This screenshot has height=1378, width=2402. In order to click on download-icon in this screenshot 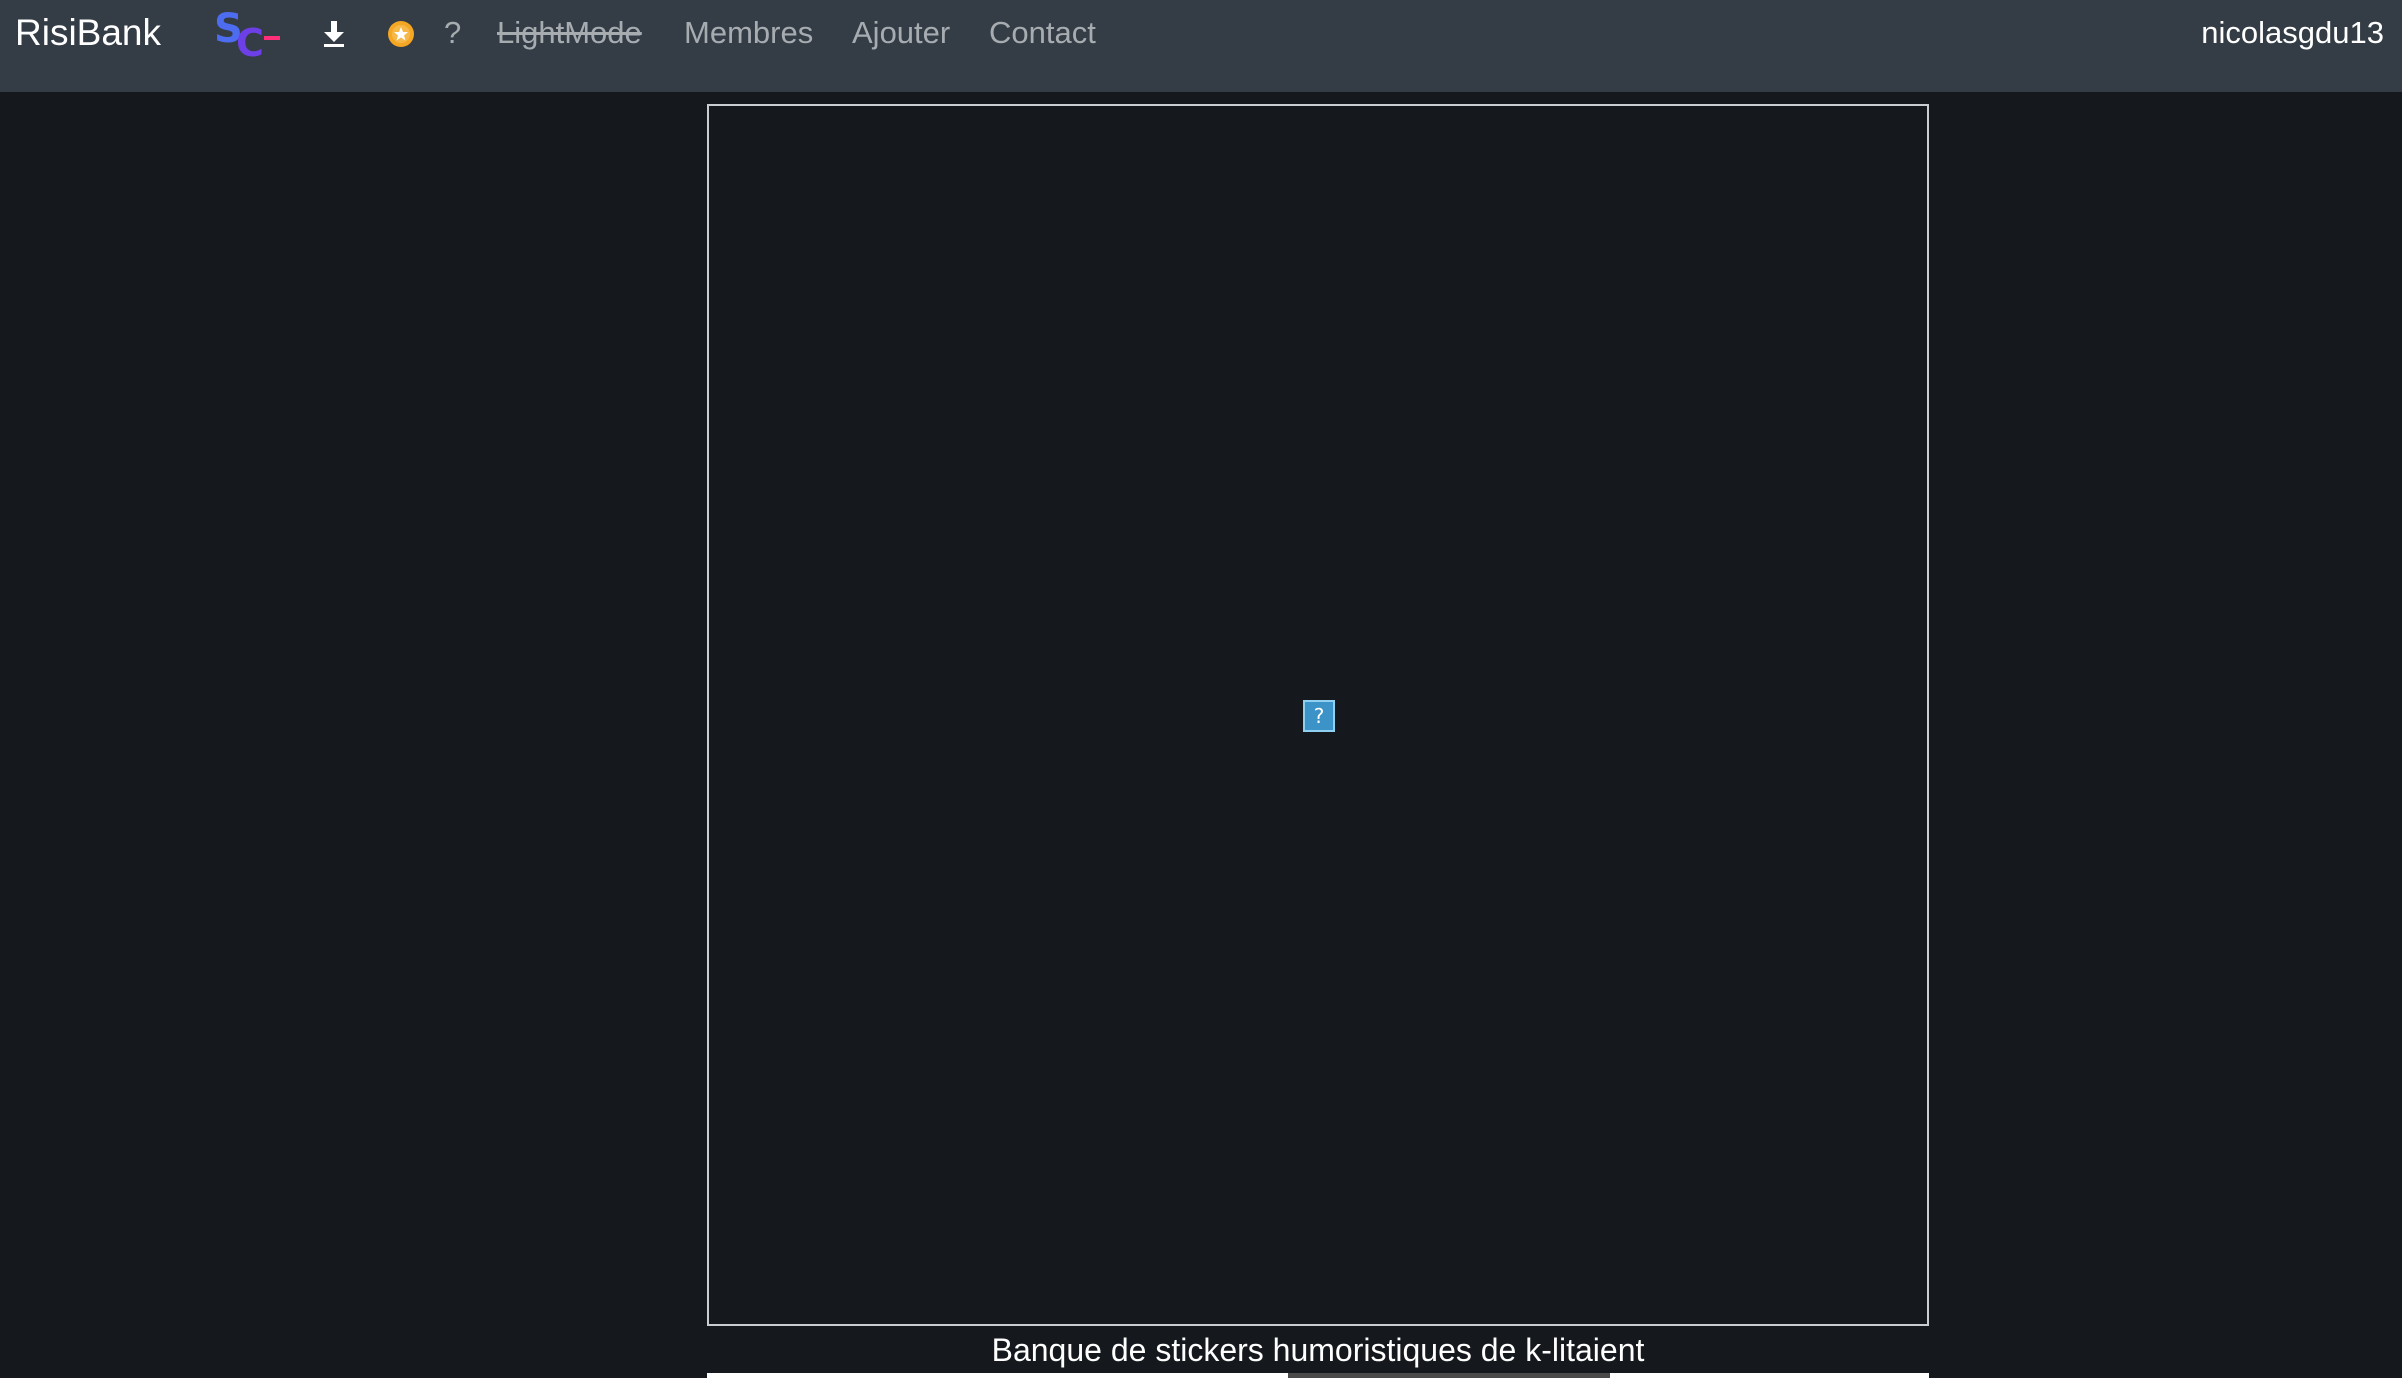, I will do `click(334, 34)`.